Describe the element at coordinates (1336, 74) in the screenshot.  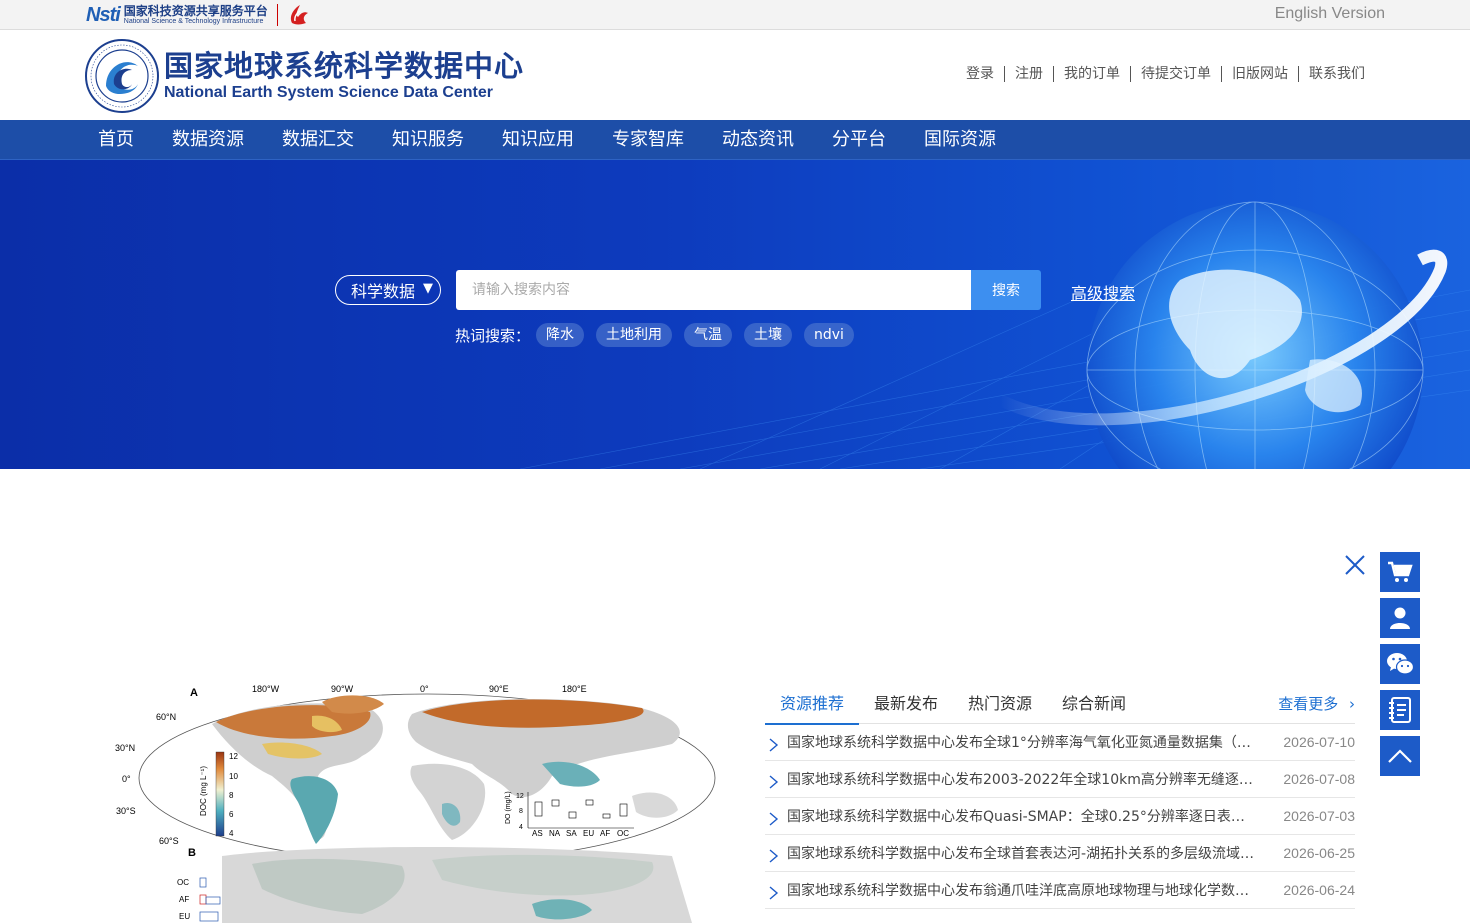
I see `contact-link: 联系我们` at that location.